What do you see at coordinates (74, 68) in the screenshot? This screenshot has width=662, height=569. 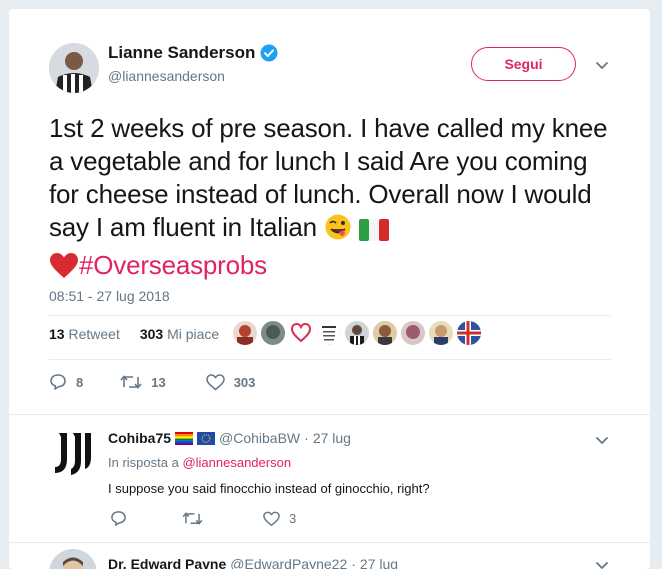 I see `author-avatar` at bounding box center [74, 68].